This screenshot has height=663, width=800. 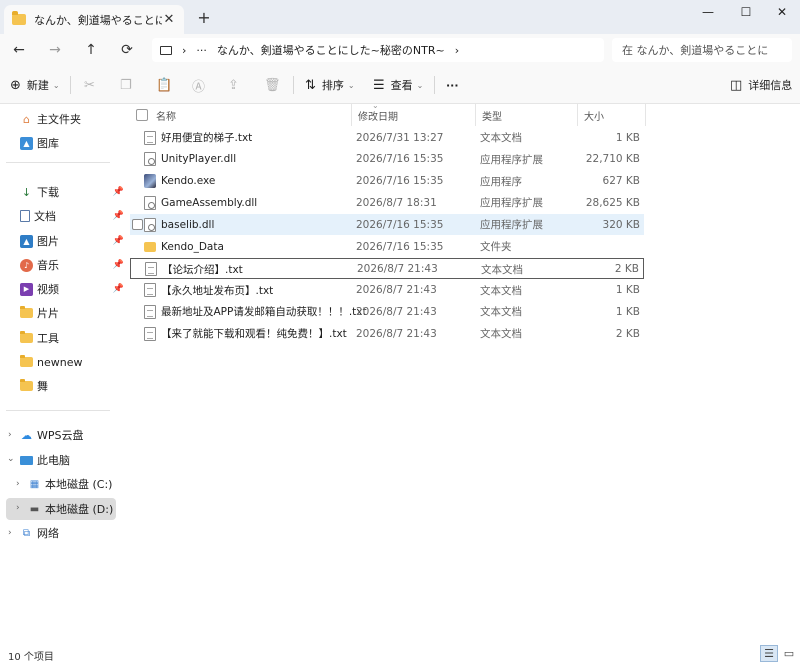 What do you see at coordinates (247, 137) in the screenshot?
I see `file-name-cell: 好用便宜的梯子.txt` at bounding box center [247, 137].